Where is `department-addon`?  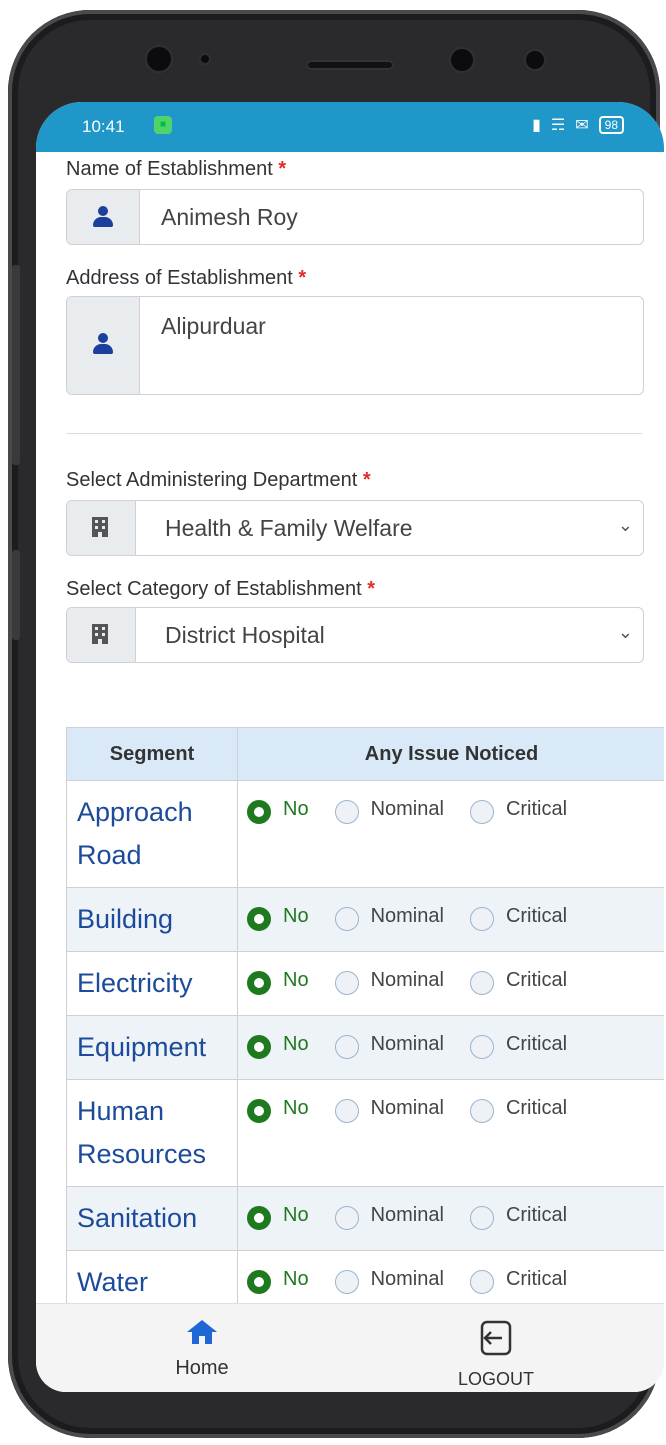
department-addon is located at coordinates (101, 528).